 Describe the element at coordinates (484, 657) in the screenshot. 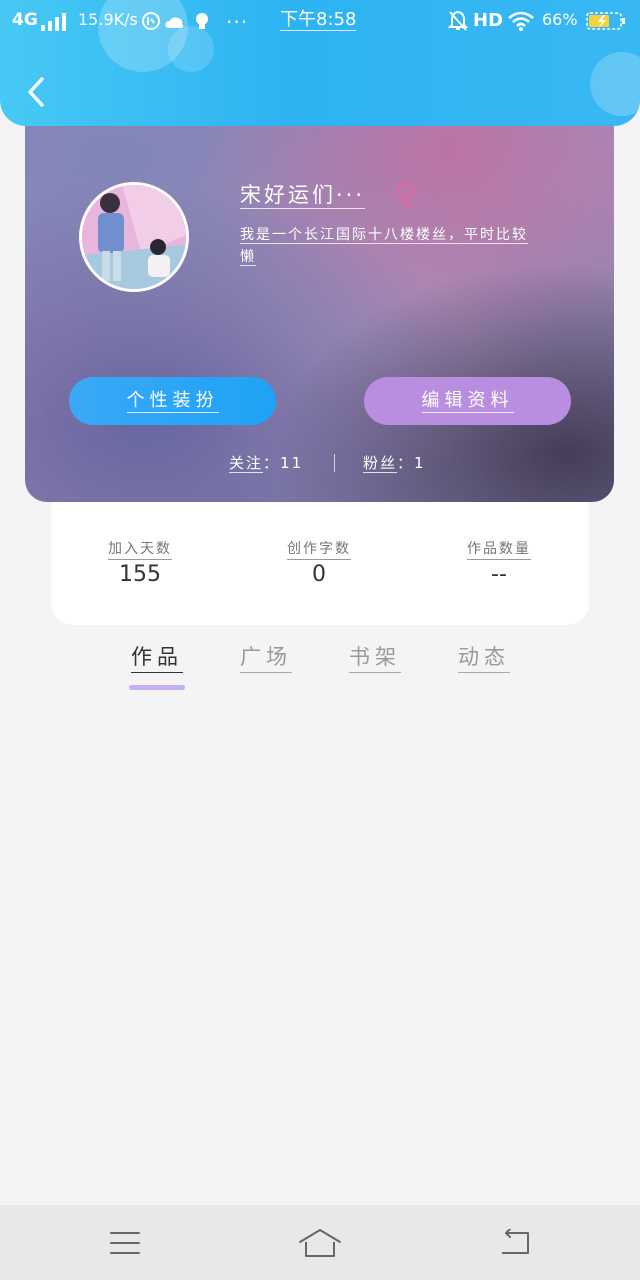

I see `tab-label: 动态` at that location.